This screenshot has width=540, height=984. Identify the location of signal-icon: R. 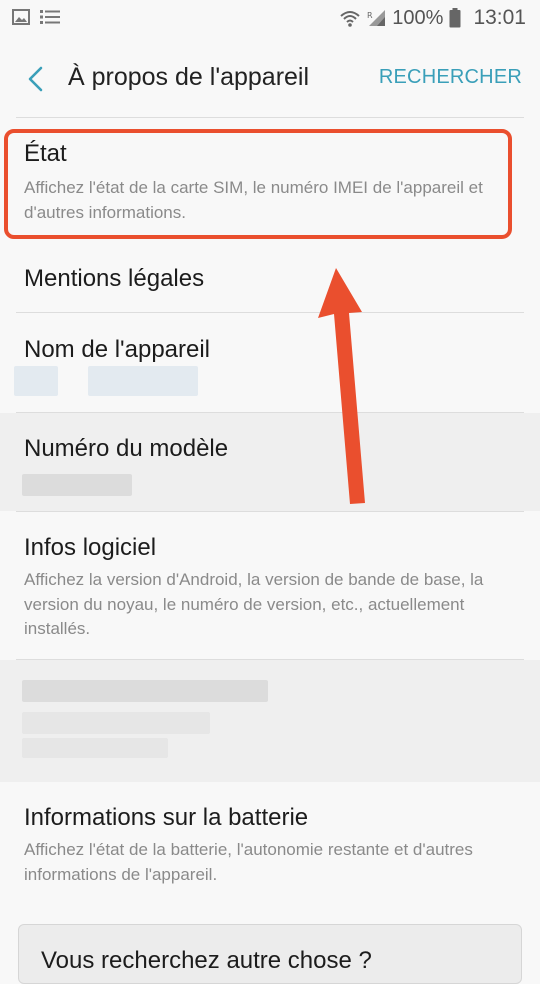
(376, 18).